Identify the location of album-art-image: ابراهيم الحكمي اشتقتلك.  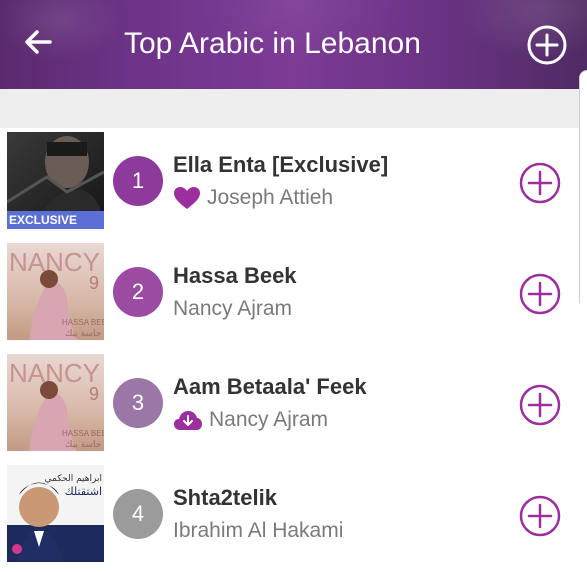
(55, 513).